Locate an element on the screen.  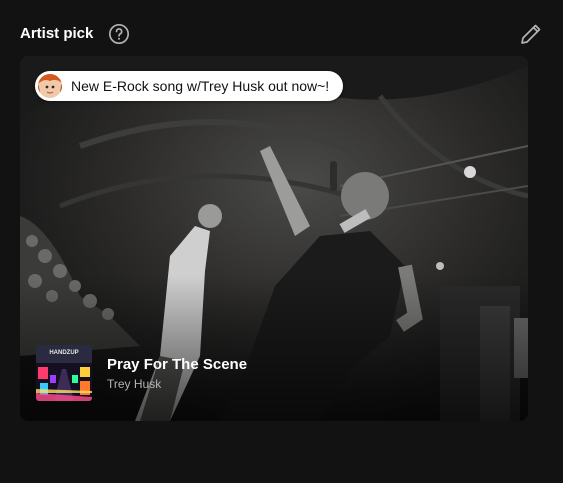
artist-pick-header: Artist pick is located at coordinates (281, 35).